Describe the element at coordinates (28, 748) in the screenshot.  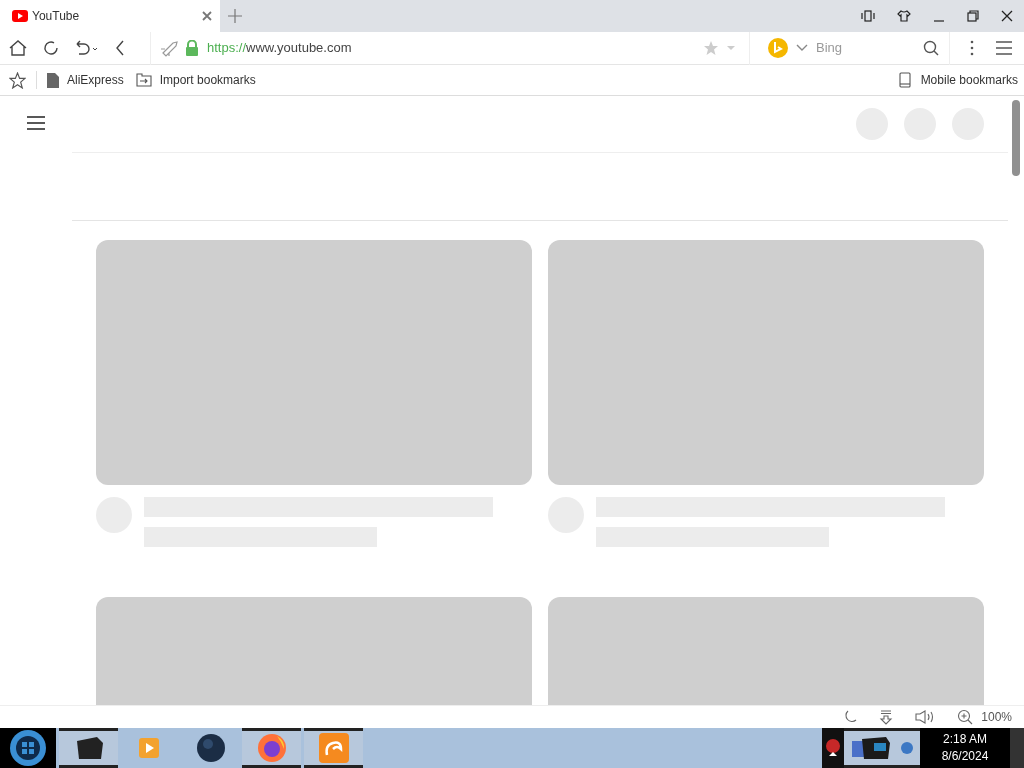
I see `start-orb-icon` at that location.